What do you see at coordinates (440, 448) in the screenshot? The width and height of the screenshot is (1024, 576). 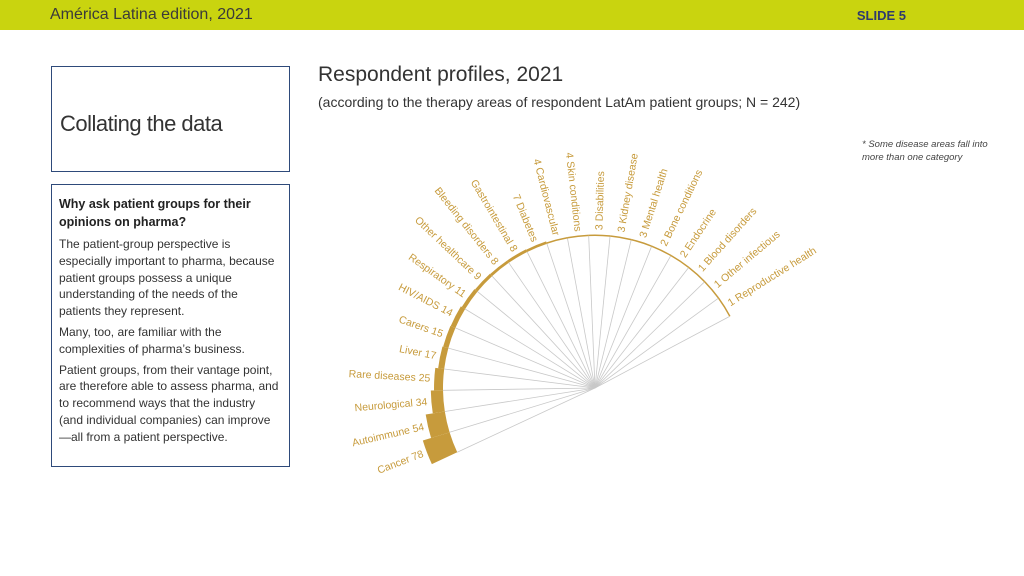 I see `chart-bar-cancer` at bounding box center [440, 448].